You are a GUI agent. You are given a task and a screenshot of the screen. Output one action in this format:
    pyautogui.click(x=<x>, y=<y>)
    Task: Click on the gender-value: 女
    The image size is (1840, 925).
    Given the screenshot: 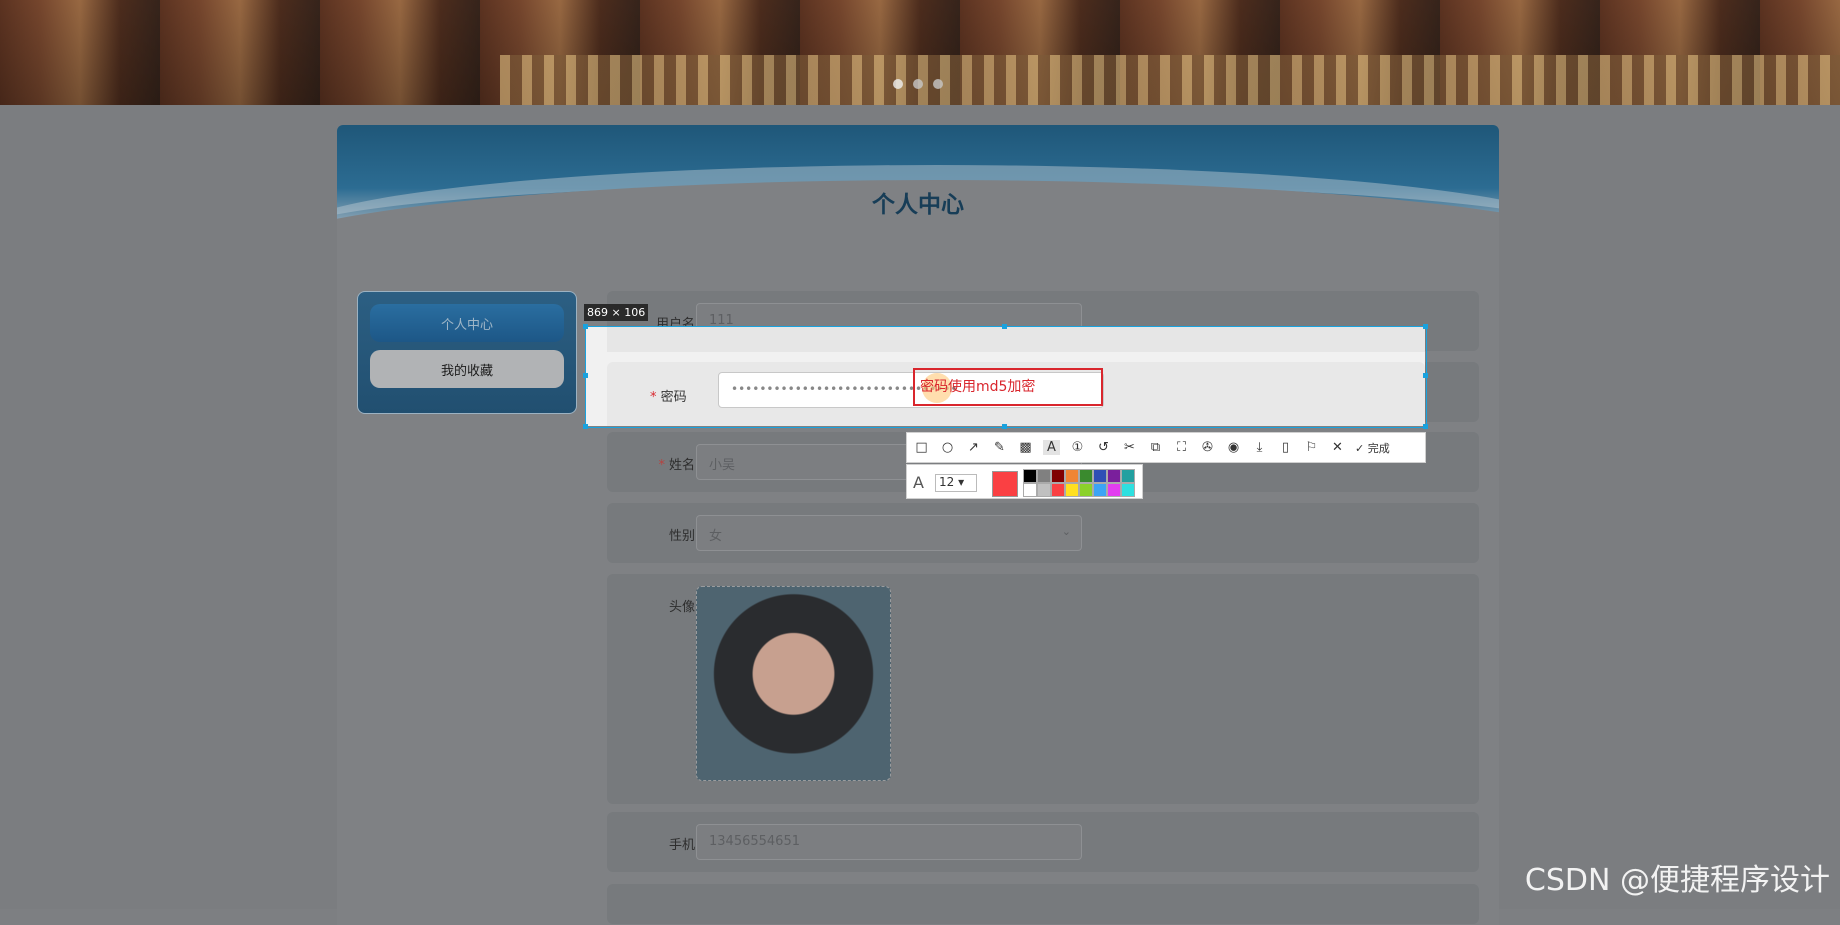 What is the action you would take?
    pyautogui.click(x=716, y=536)
    